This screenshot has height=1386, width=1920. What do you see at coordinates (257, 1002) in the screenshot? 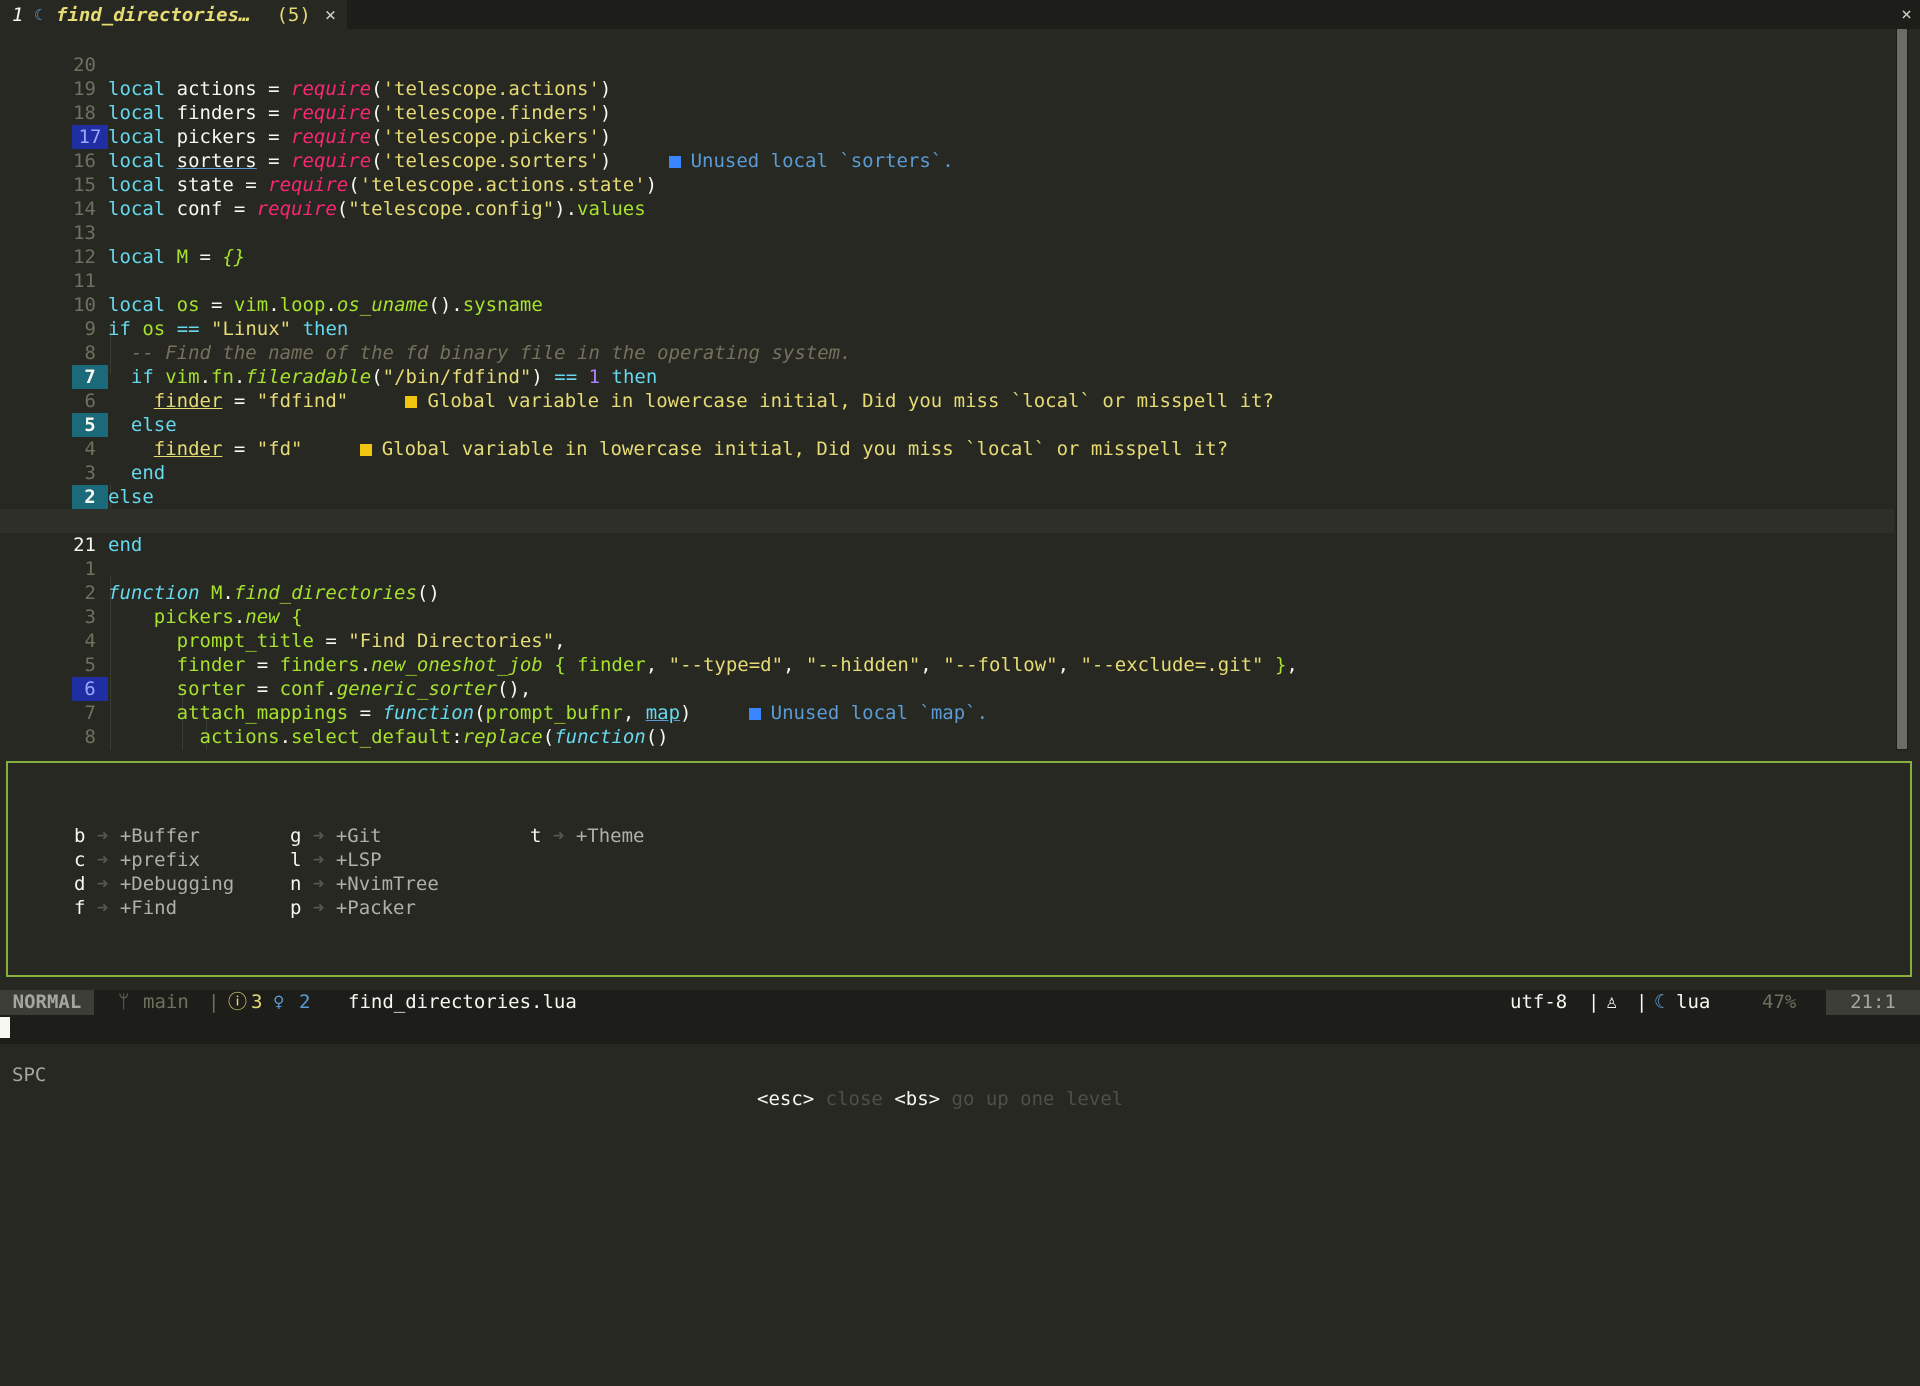
I see `warning-count: 3` at bounding box center [257, 1002].